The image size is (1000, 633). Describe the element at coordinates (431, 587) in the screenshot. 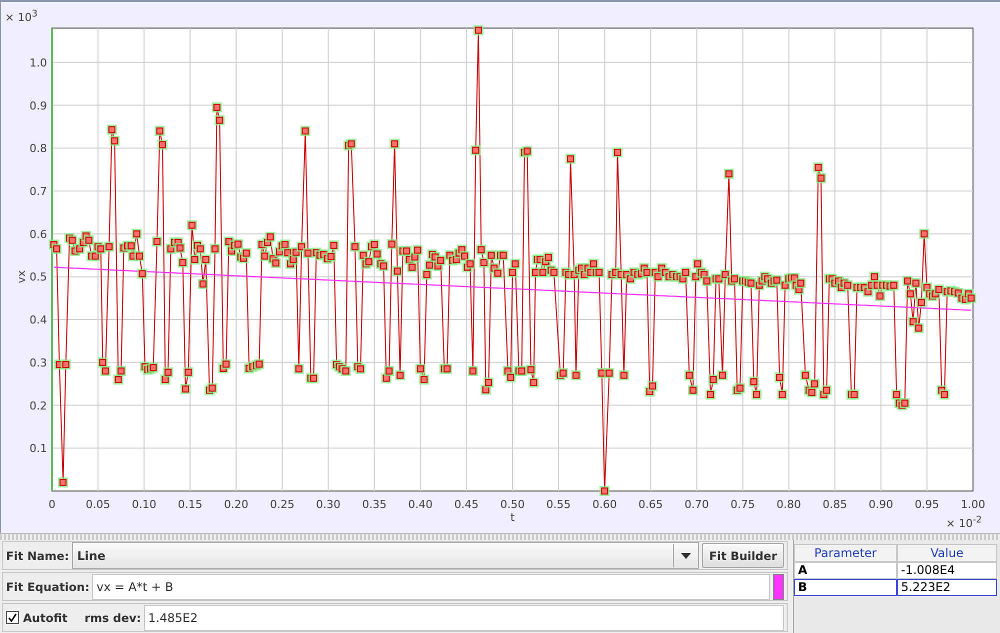

I see `equation-field: vx = A*t + B` at that location.